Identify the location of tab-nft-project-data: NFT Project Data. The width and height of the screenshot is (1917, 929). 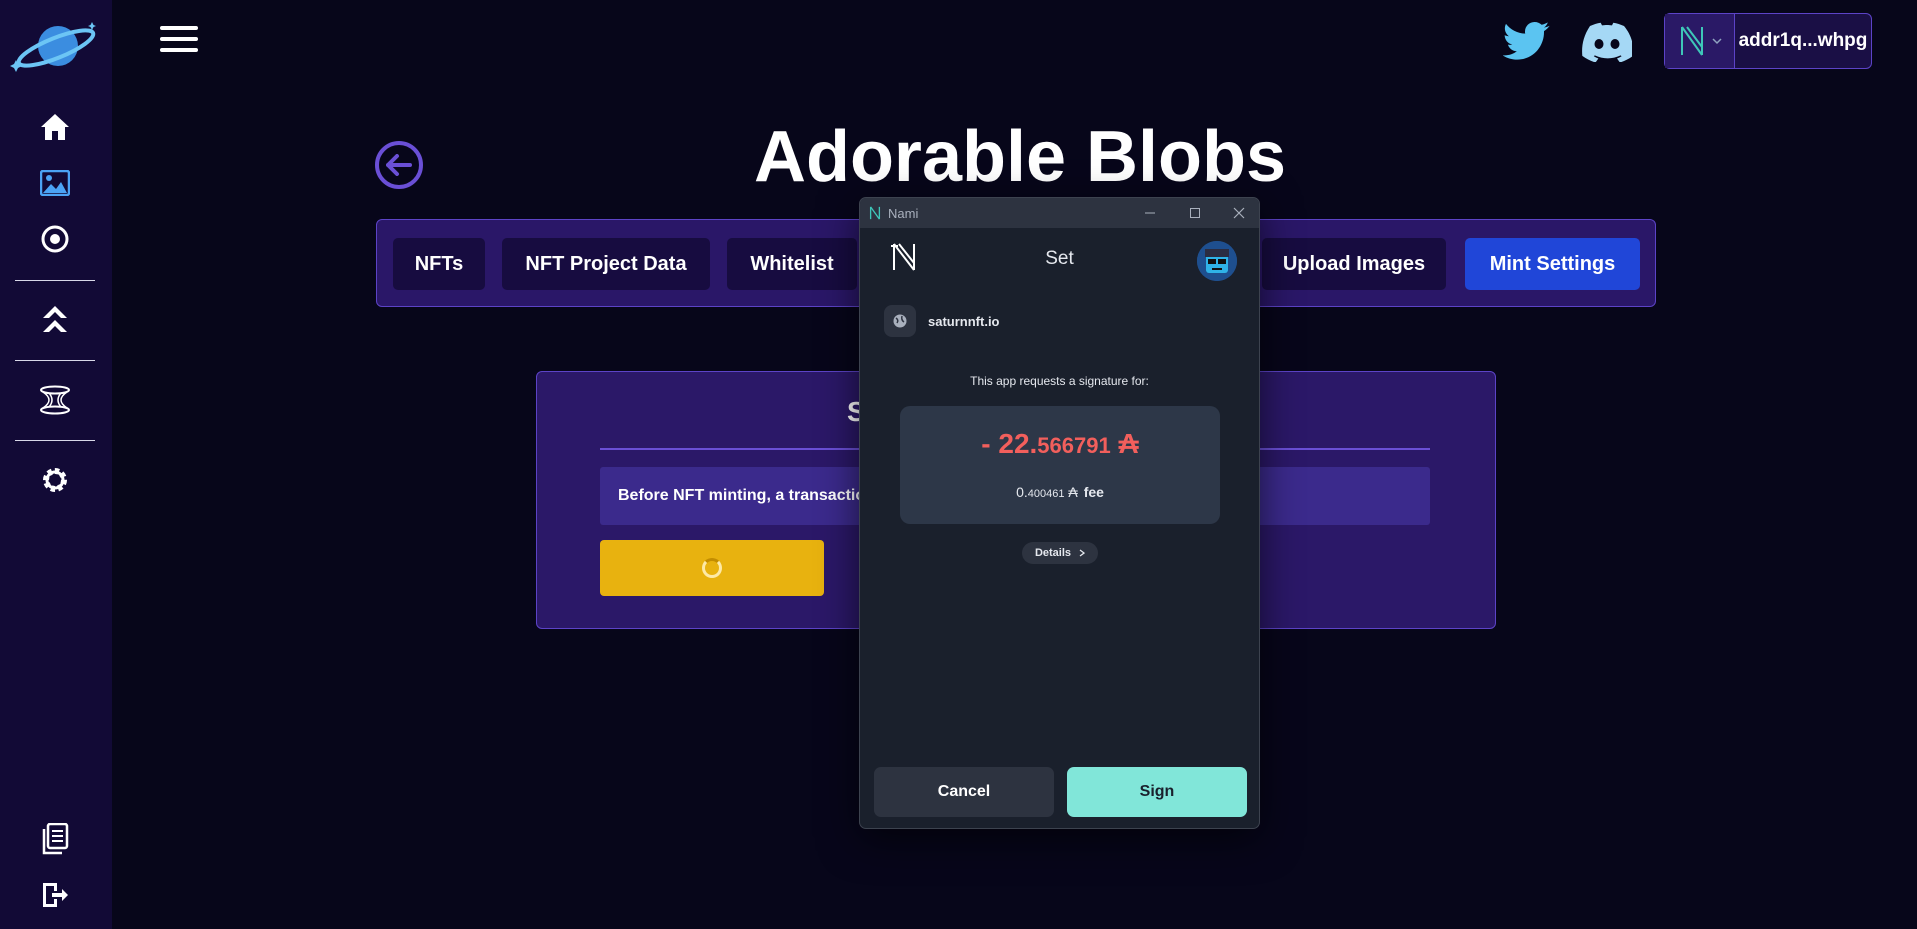
(606, 264).